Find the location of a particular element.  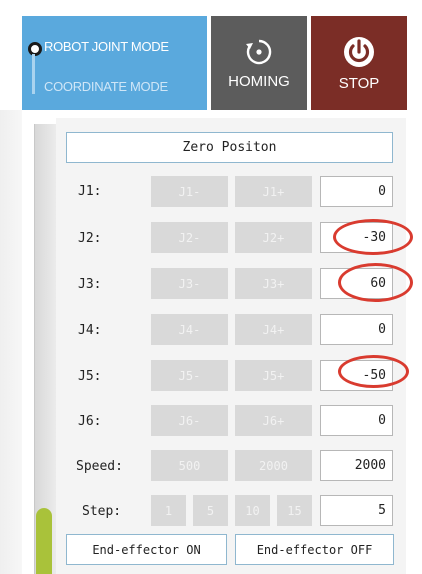

homing-label: HOMING is located at coordinates (259, 81).